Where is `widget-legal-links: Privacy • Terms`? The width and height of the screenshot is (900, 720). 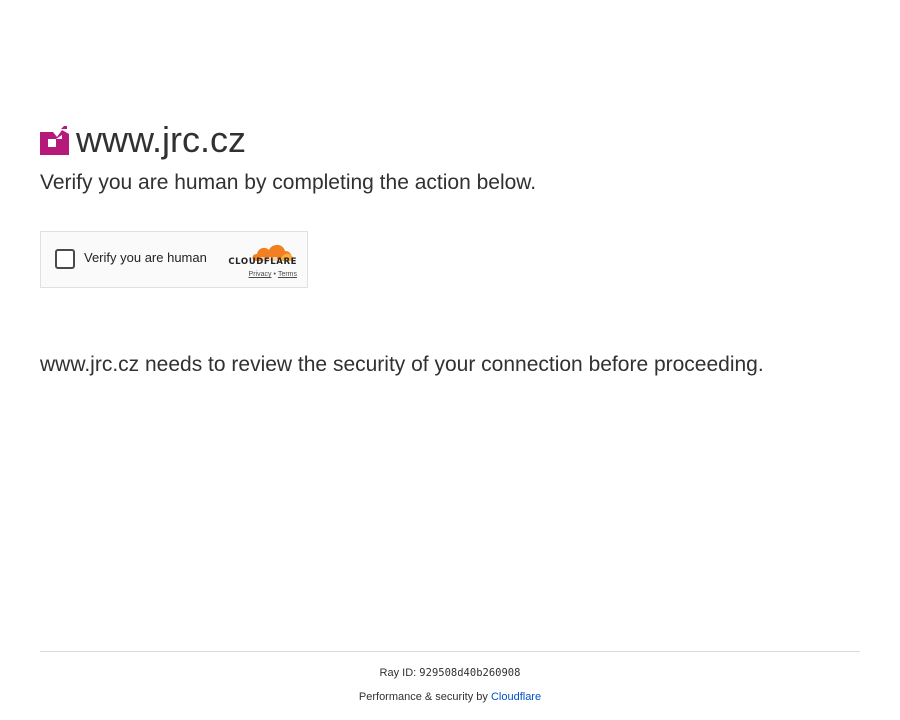 widget-legal-links: Privacy • Terms is located at coordinates (262, 274).